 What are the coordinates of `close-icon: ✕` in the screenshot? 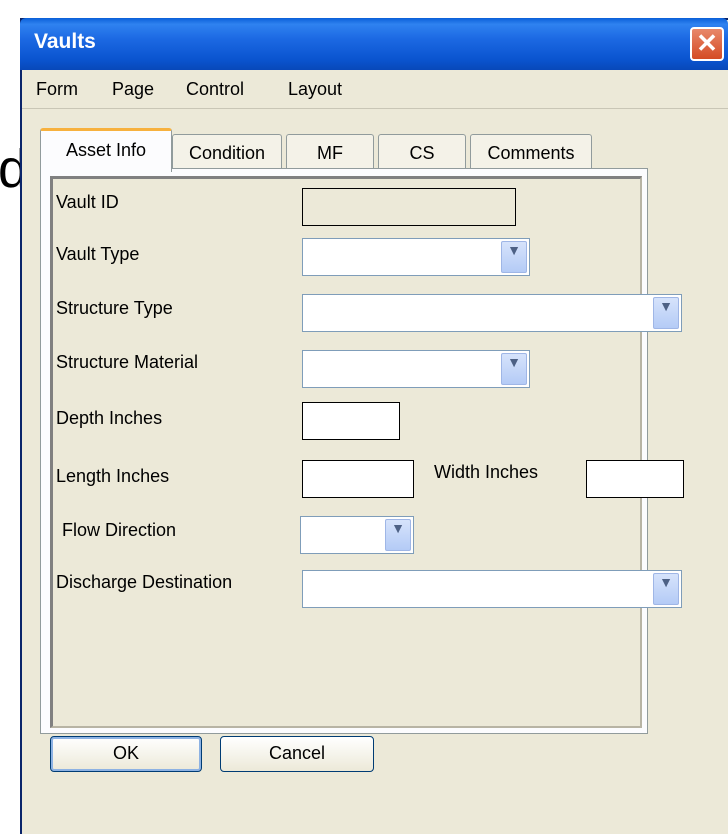 It's located at (707, 43).